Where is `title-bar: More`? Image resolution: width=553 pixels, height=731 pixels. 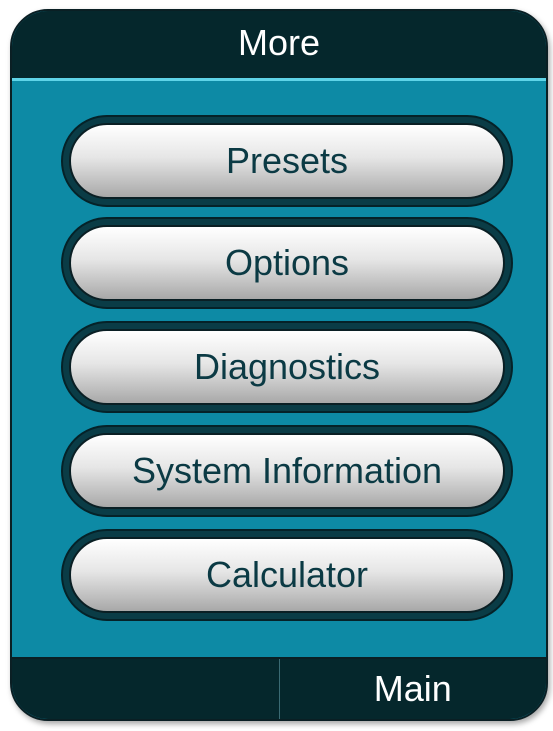 title-bar: More is located at coordinates (279, 46).